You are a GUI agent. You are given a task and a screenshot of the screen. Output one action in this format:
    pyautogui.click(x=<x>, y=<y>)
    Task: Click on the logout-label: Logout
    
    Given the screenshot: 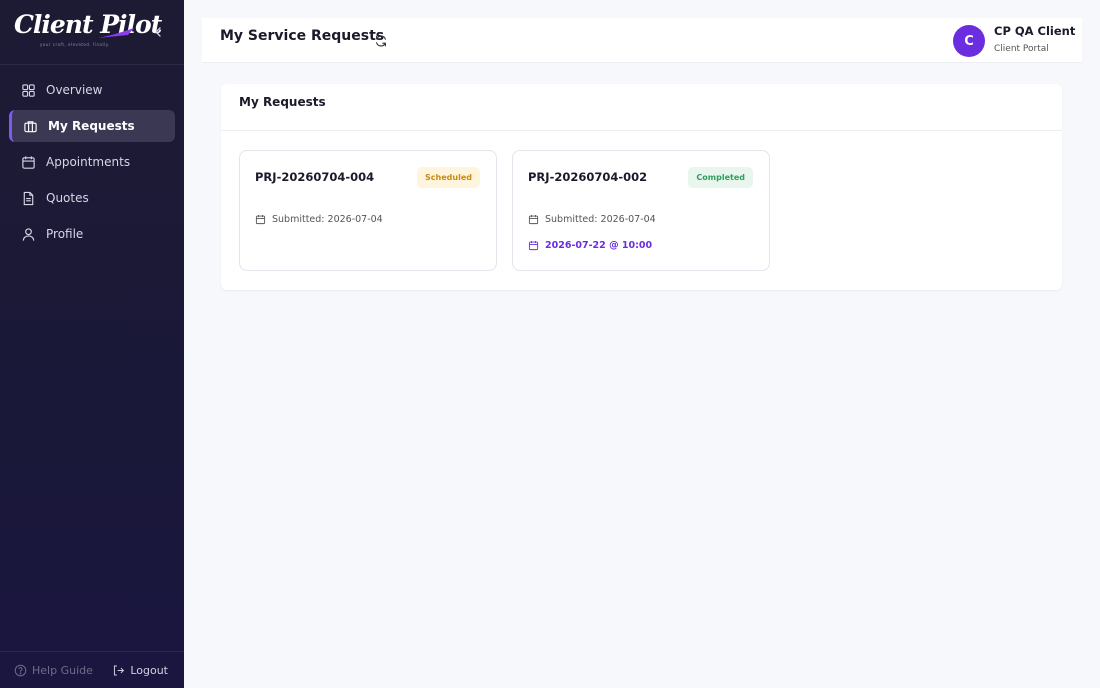 What is the action you would take?
    pyautogui.click(x=149, y=670)
    